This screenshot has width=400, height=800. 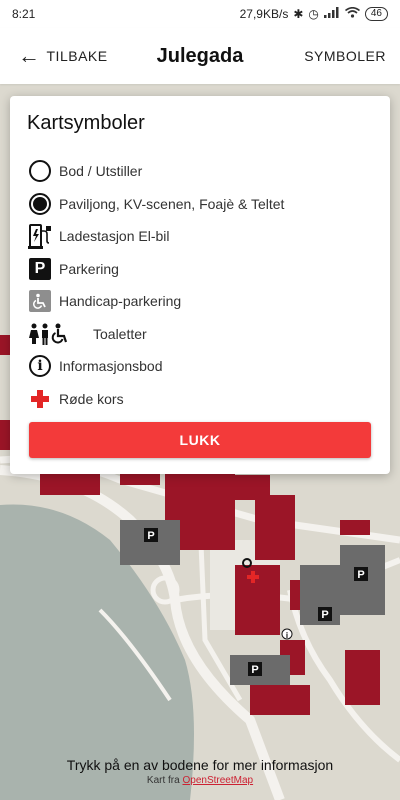 I want to click on open-circle-icon, so click(x=40, y=171).